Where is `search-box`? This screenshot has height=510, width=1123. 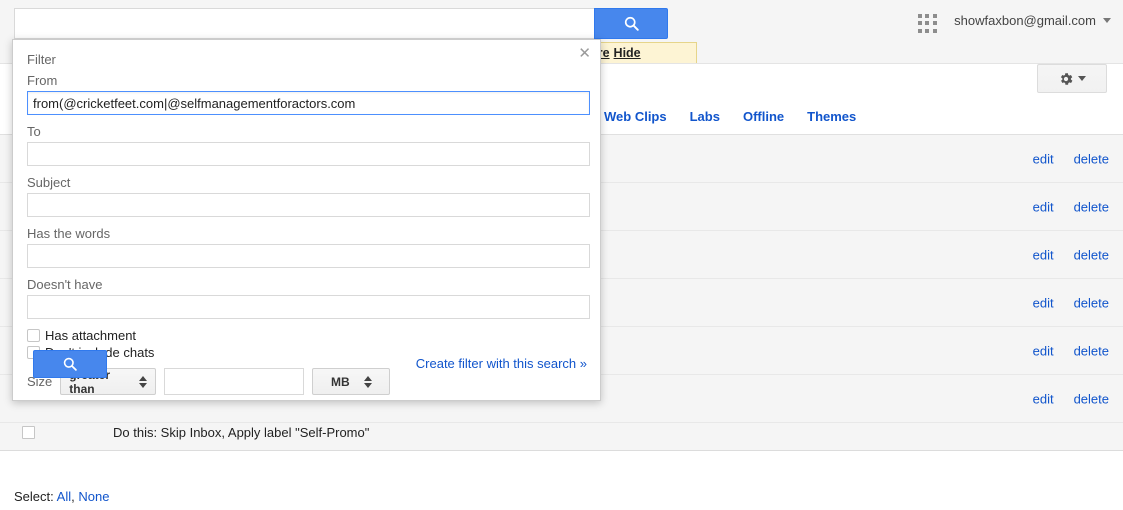 search-box is located at coordinates (304, 23).